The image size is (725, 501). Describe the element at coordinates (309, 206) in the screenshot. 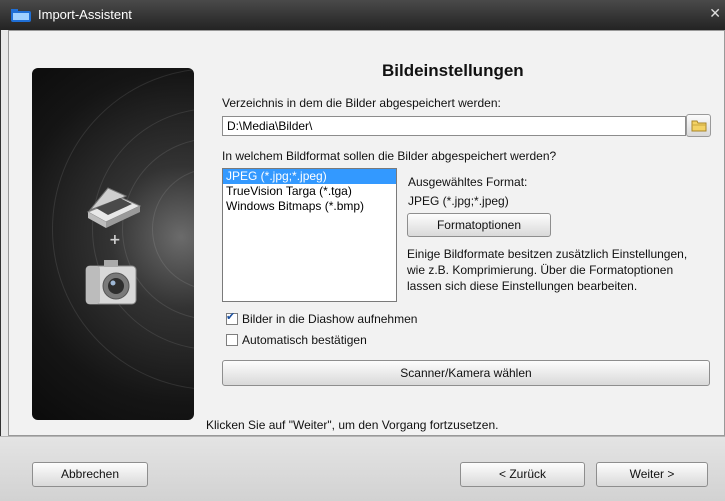

I see `format-option: Windows Bitmaps (*.bmp)` at that location.